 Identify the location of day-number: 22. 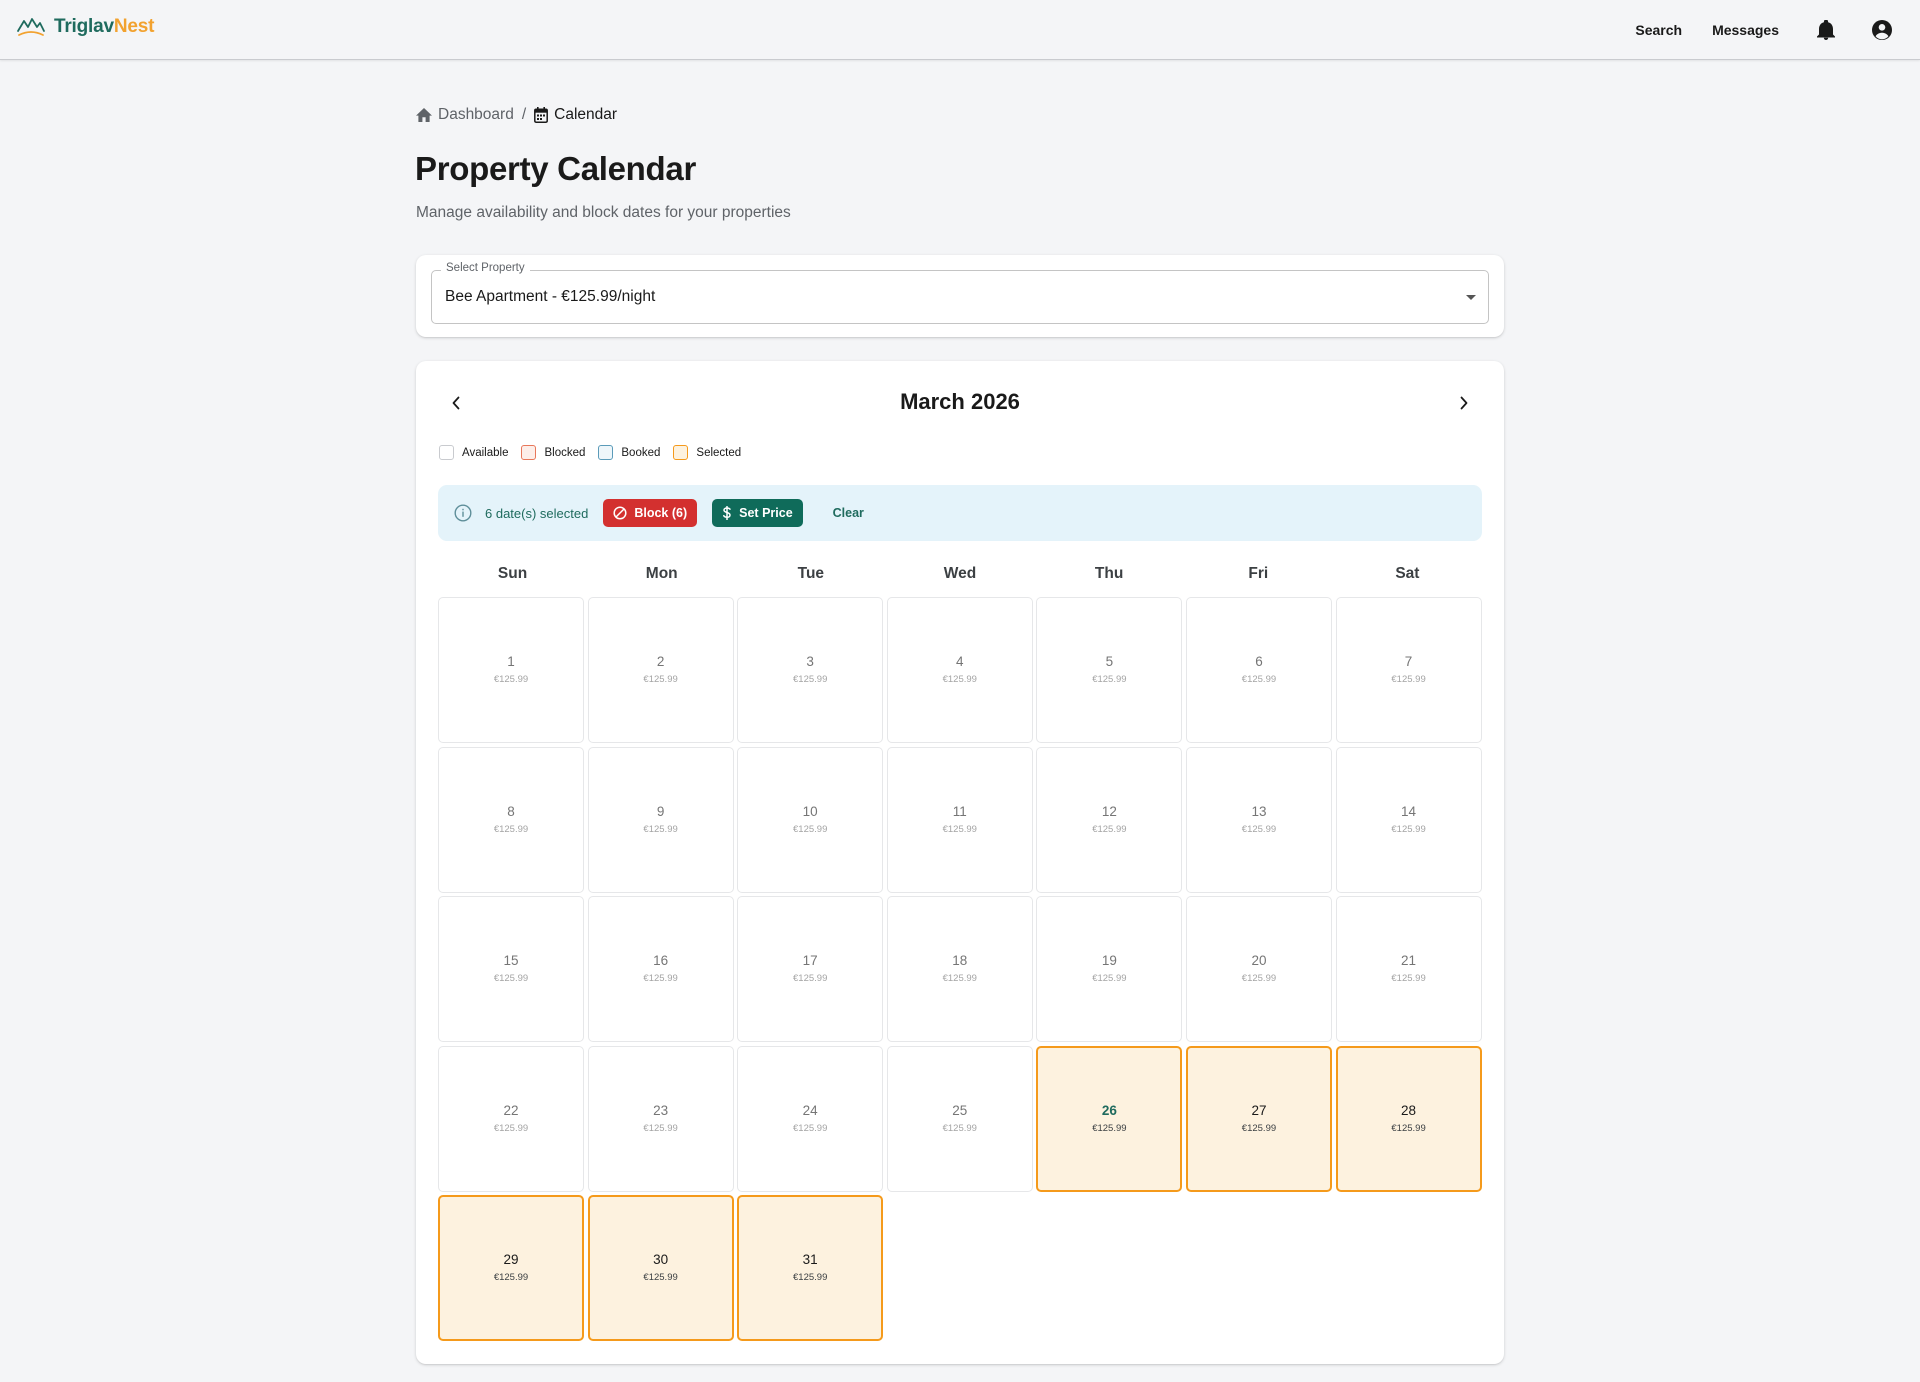
(511, 1110).